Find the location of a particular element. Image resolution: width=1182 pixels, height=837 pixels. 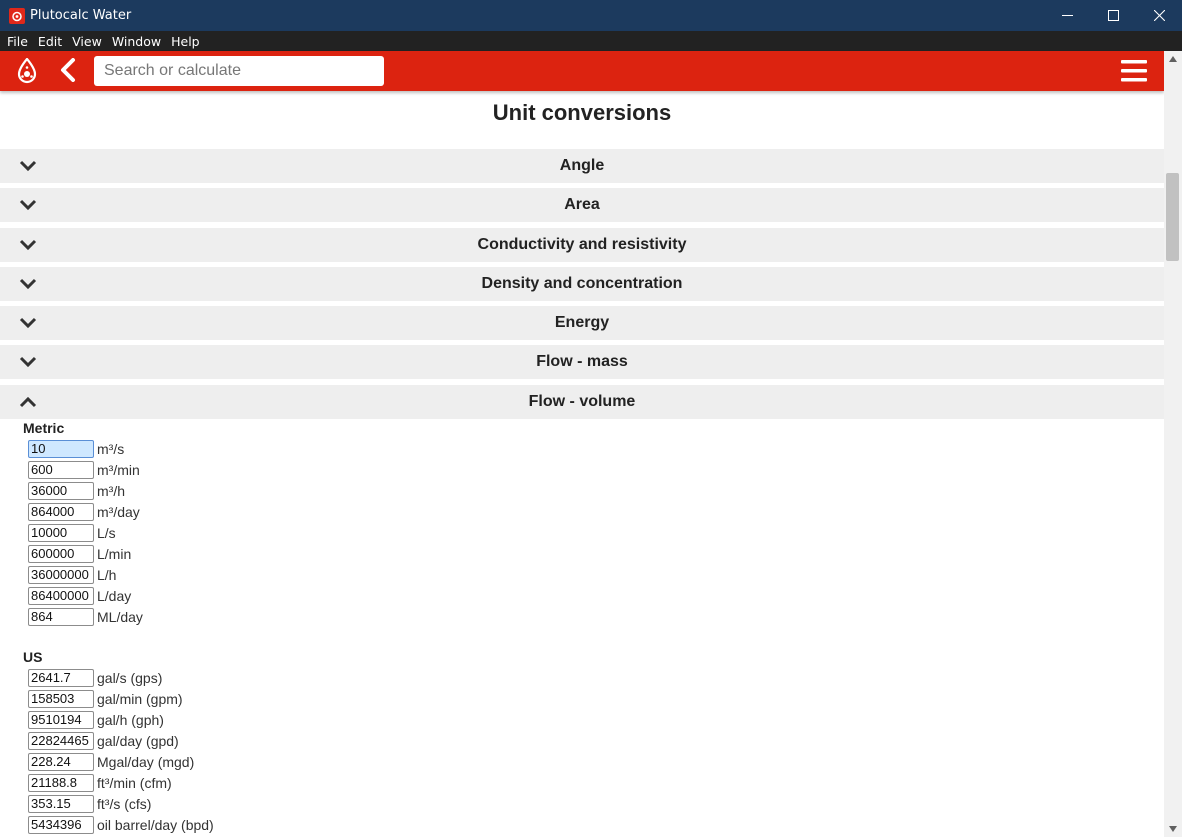

unit-label: Mgal/day (mgd) is located at coordinates (146, 761).